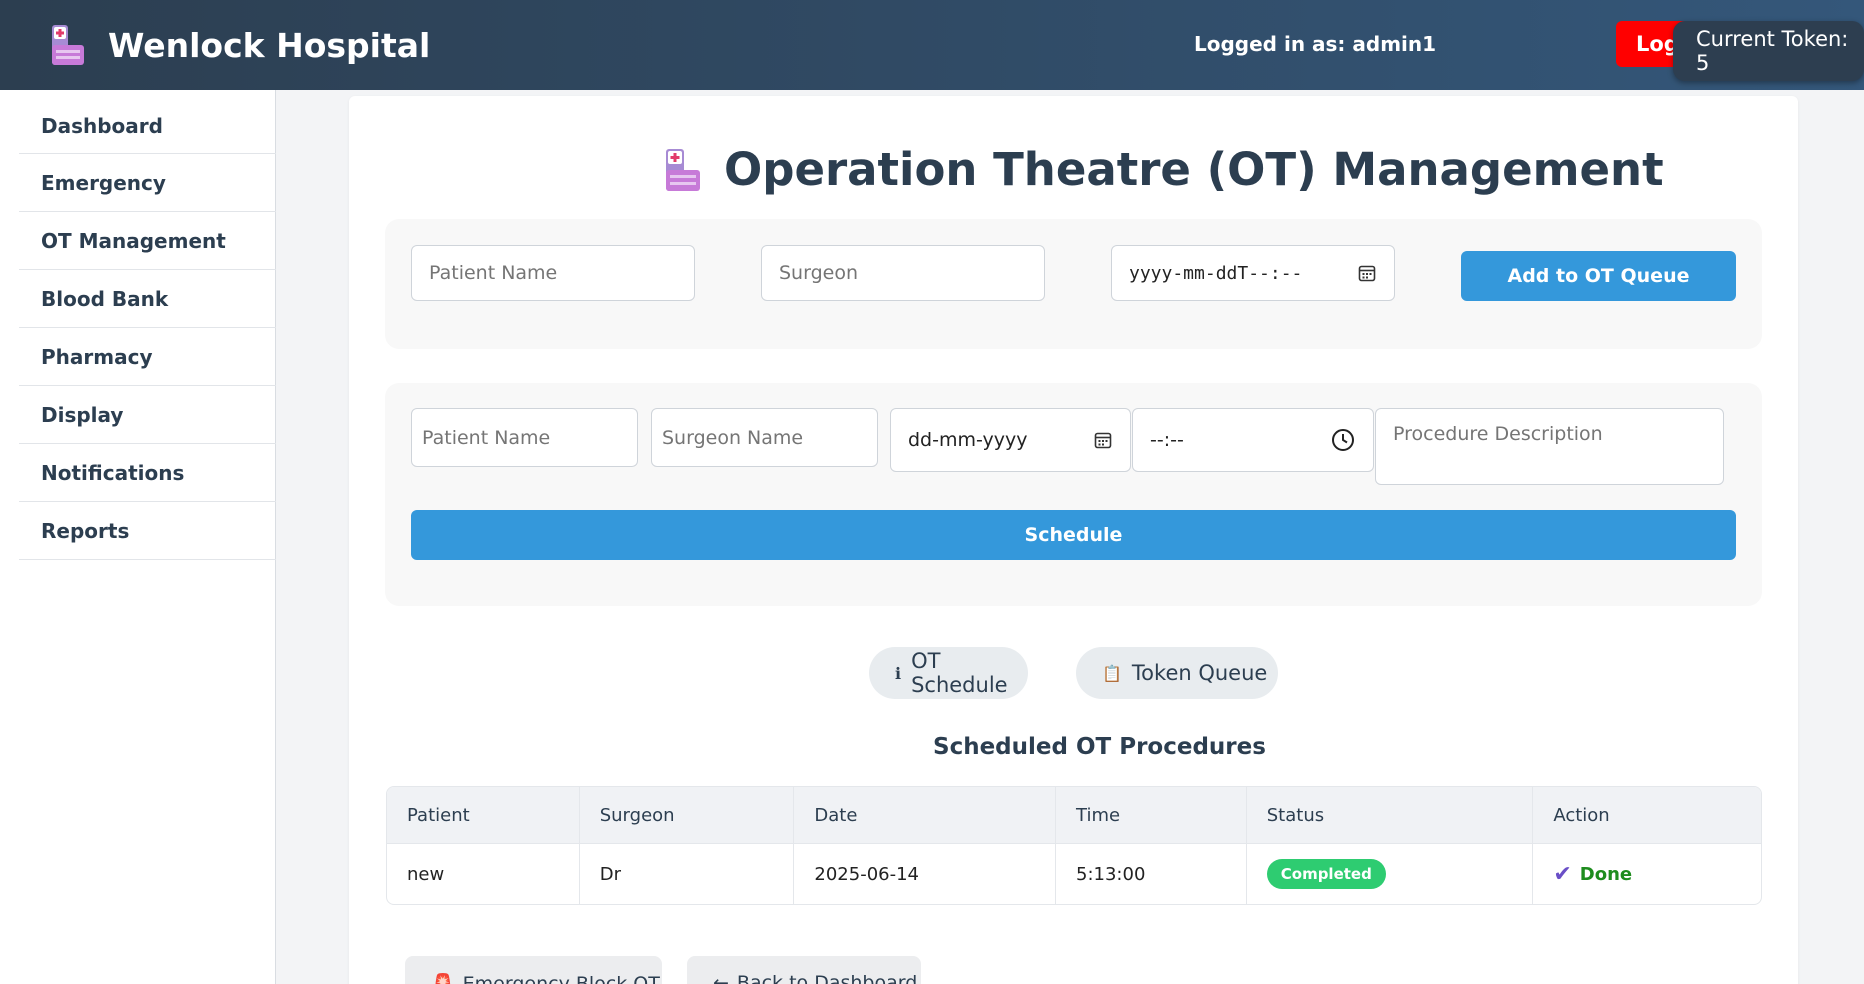 The height and width of the screenshot is (984, 1864). I want to click on cell-surgeon: Dr, so click(687, 874).